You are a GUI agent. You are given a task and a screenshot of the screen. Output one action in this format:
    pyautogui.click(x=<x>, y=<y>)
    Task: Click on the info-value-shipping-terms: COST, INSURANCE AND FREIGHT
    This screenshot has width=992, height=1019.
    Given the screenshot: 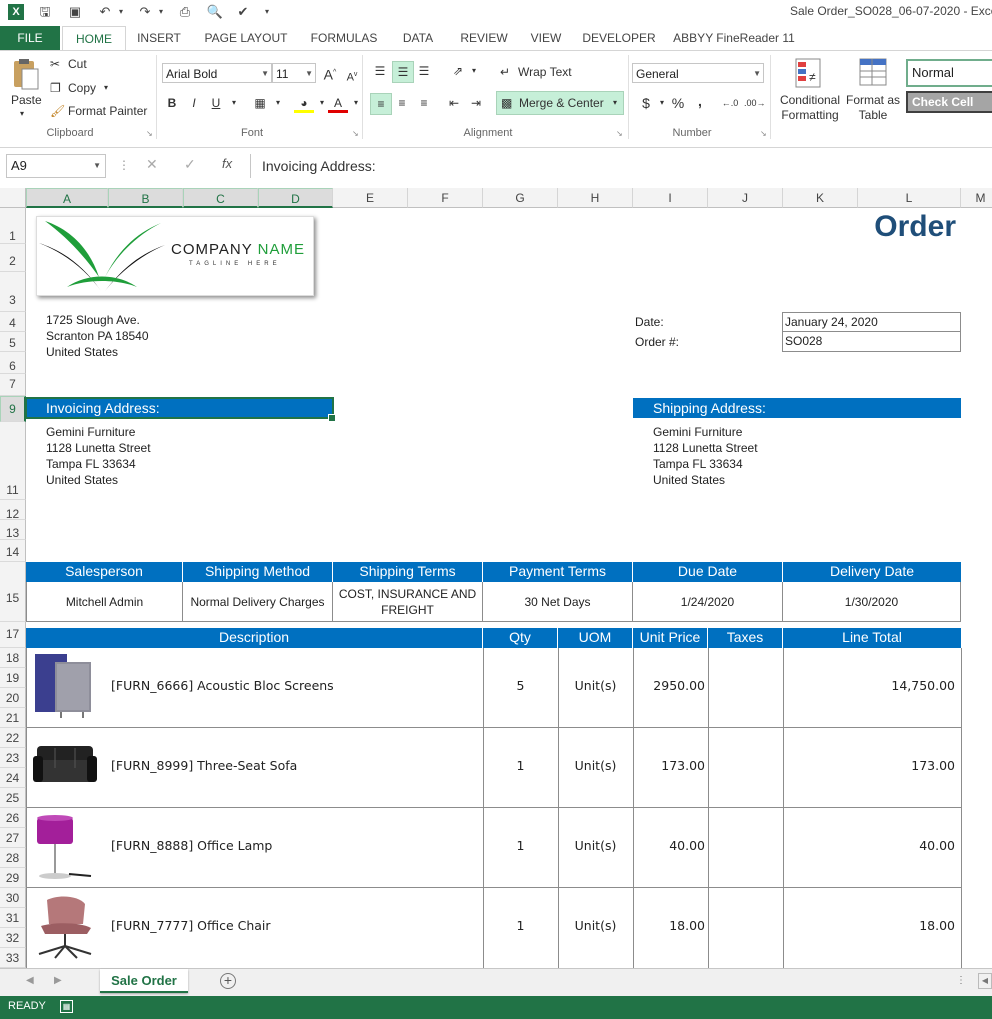 What is the action you would take?
    pyautogui.click(x=408, y=601)
    